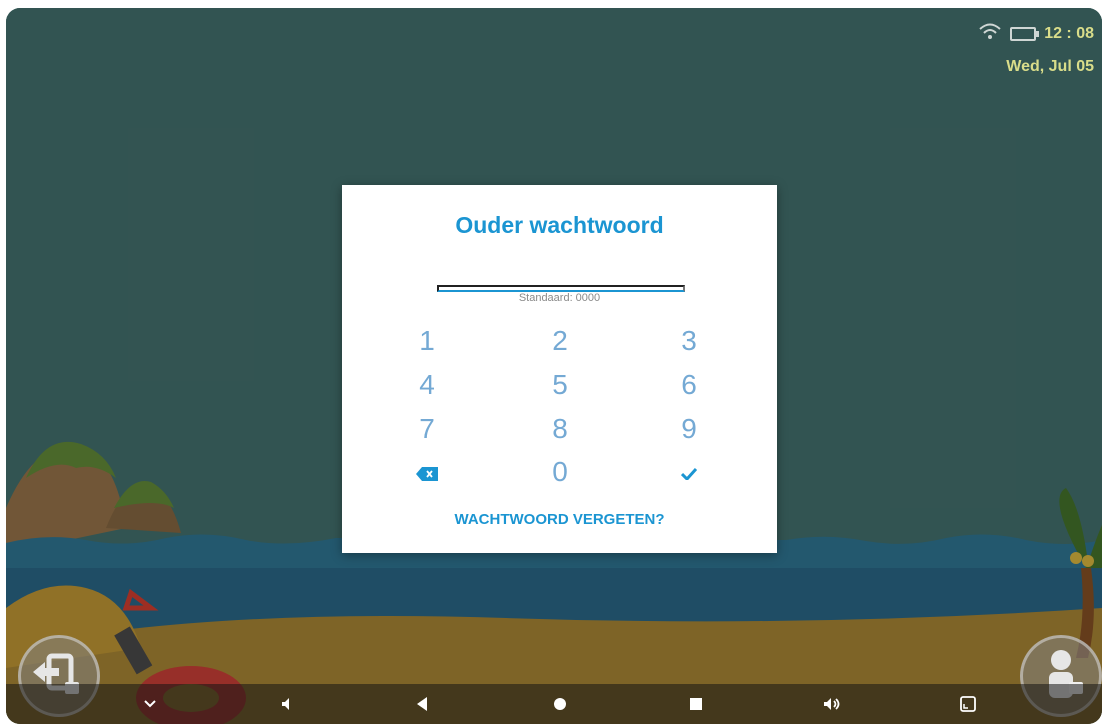  Describe the element at coordinates (689, 429) in the screenshot. I see `key-9: 9` at that location.